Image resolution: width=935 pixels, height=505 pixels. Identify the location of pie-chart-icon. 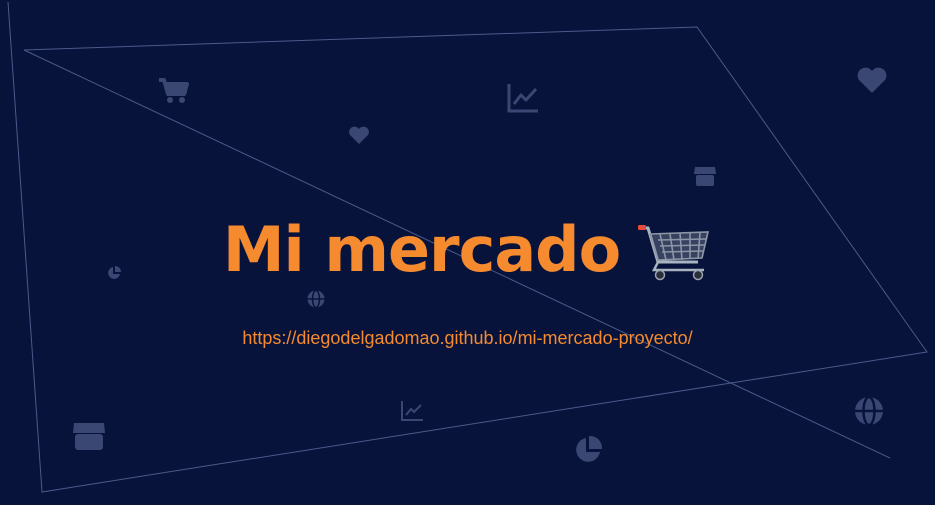
(588, 450).